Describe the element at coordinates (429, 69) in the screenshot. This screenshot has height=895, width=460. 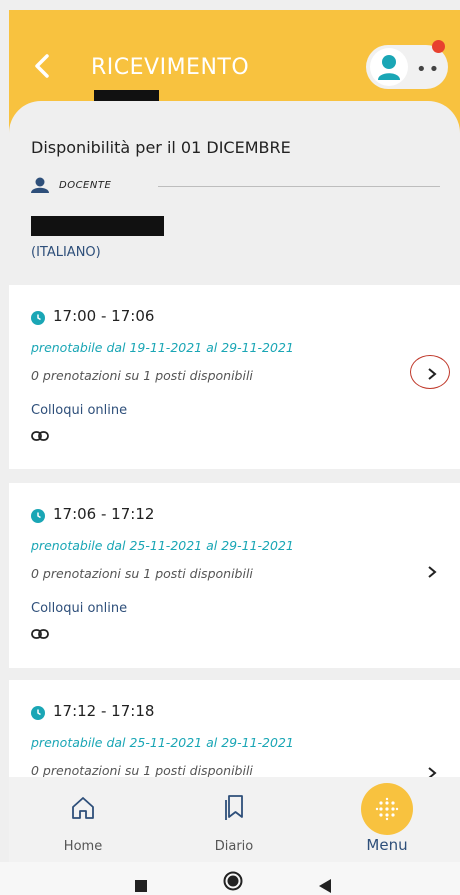
I see `dots-icon: ••` at that location.